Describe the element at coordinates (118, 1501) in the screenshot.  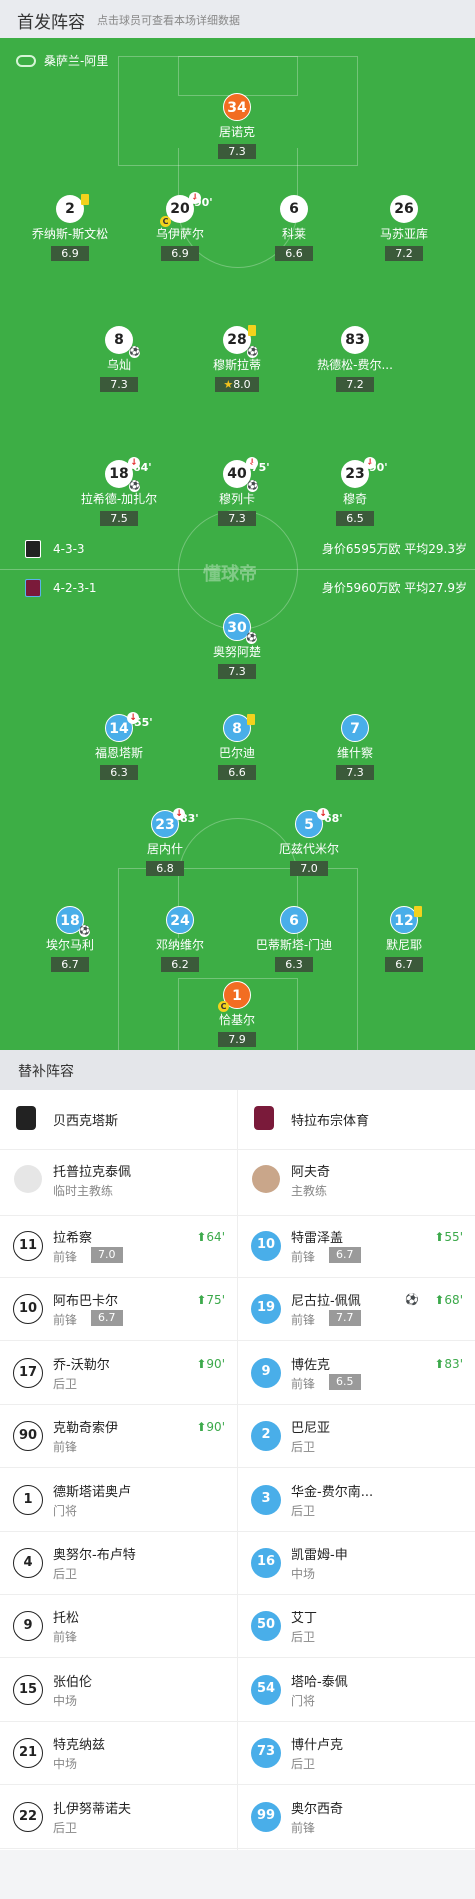
I see `sub-player-row: 1 德斯塔诺奥卢 门将` at that location.